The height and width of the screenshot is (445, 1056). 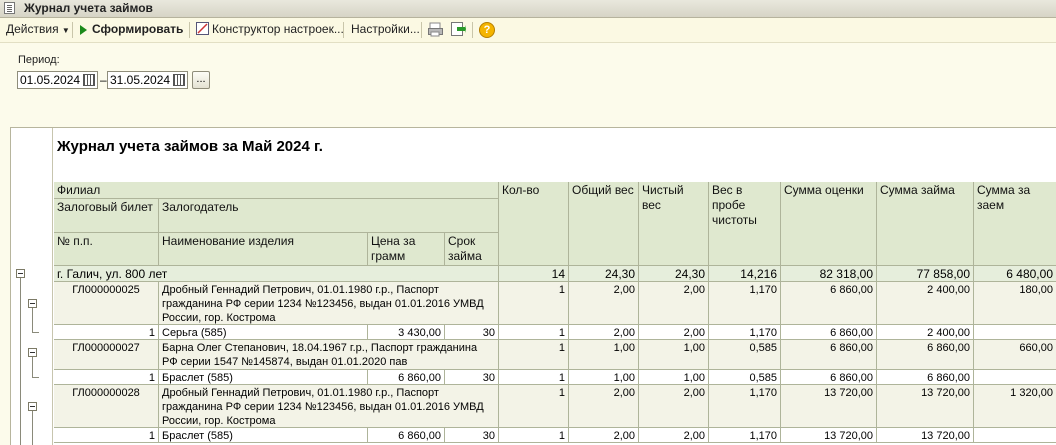 I want to click on header-loan: Сумма займа, so click(x=925, y=224).